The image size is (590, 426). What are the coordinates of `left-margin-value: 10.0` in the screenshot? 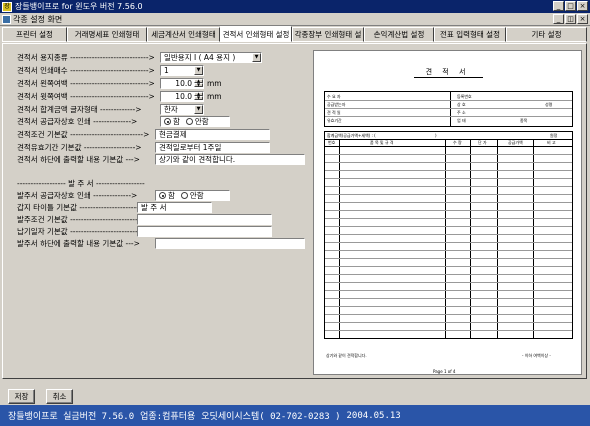 It's located at (183, 83).